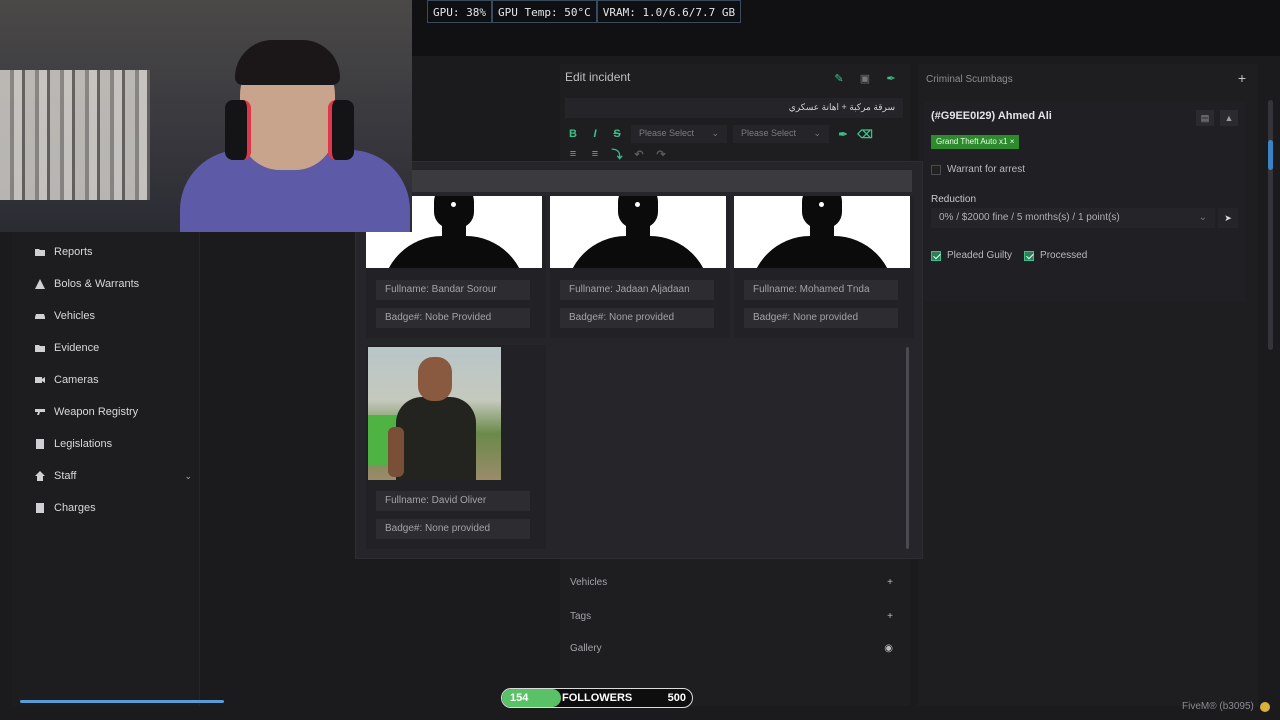 Image resolution: width=1280 pixels, height=720 pixels. I want to click on processed-label: Processed, so click(1064, 255).